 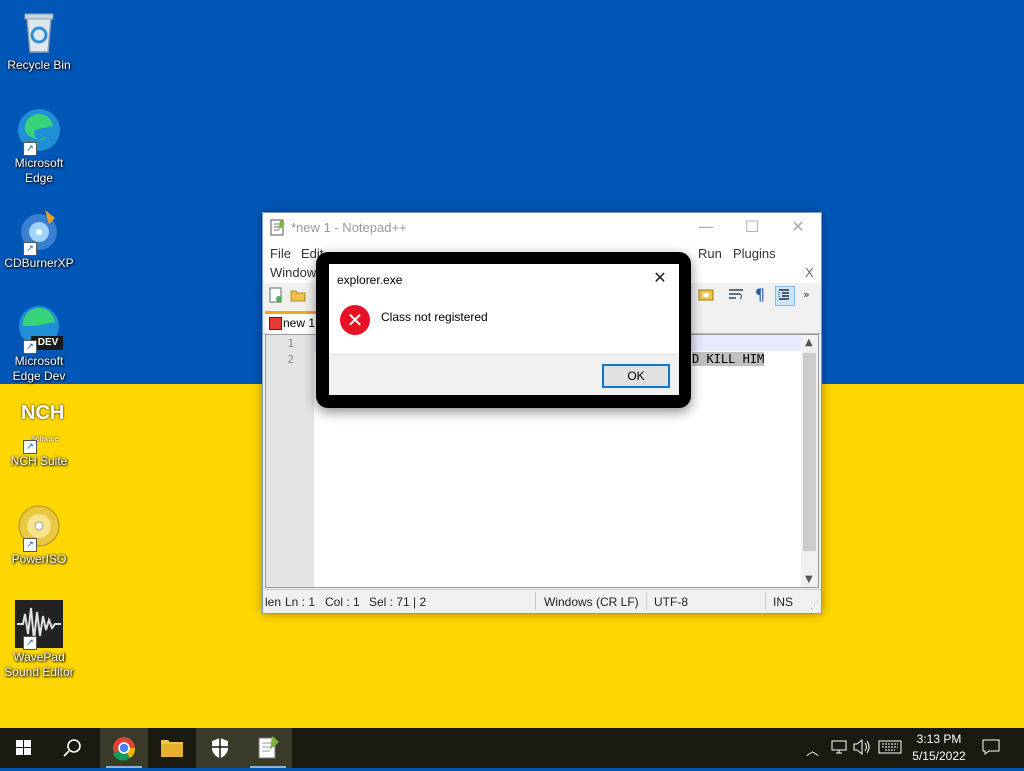 I want to click on indent-guide-icon, so click(x=785, y=296).